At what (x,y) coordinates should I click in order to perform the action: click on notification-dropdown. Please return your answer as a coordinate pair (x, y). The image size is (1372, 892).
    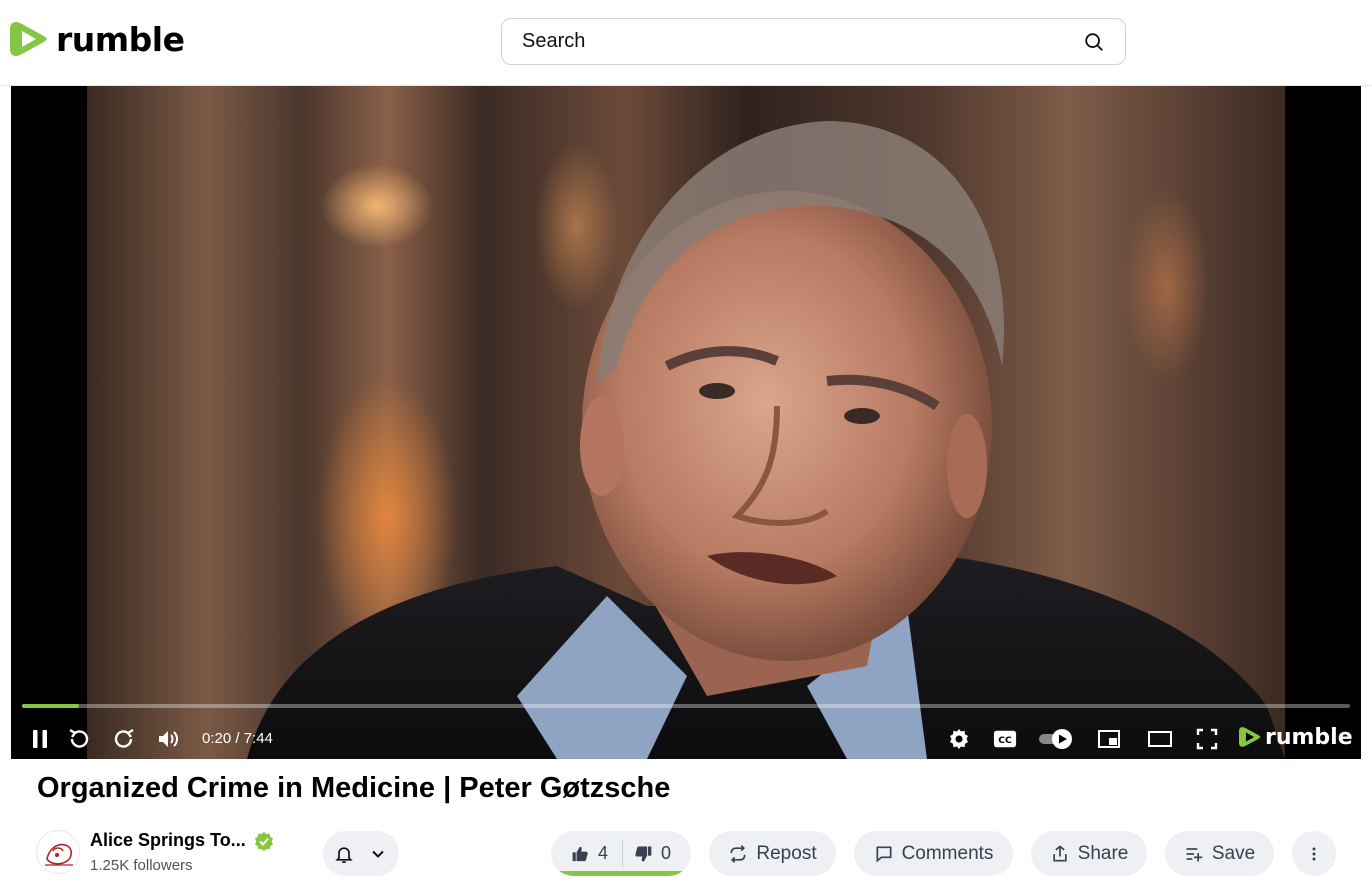
    Looking at the image, I should click on (361, 853).